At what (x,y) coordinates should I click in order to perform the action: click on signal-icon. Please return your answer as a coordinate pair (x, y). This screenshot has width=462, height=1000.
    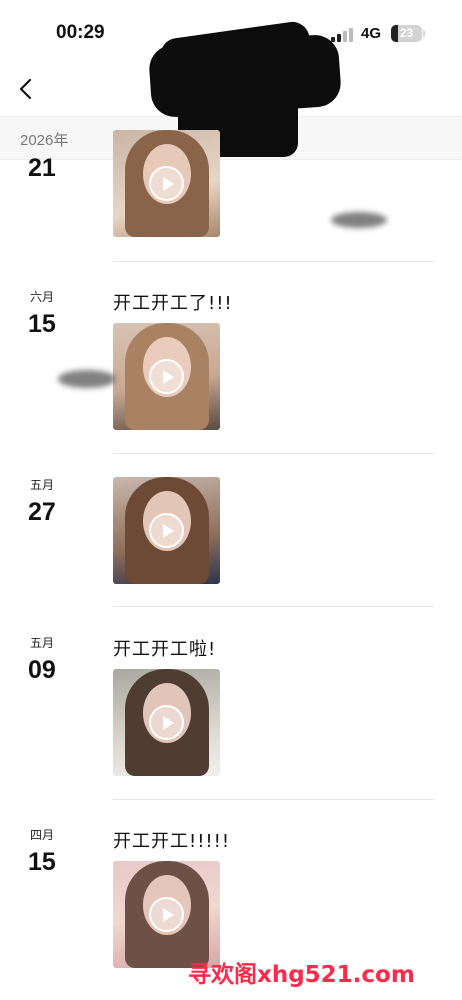
    Looking at the image, I should click on (343, 35).